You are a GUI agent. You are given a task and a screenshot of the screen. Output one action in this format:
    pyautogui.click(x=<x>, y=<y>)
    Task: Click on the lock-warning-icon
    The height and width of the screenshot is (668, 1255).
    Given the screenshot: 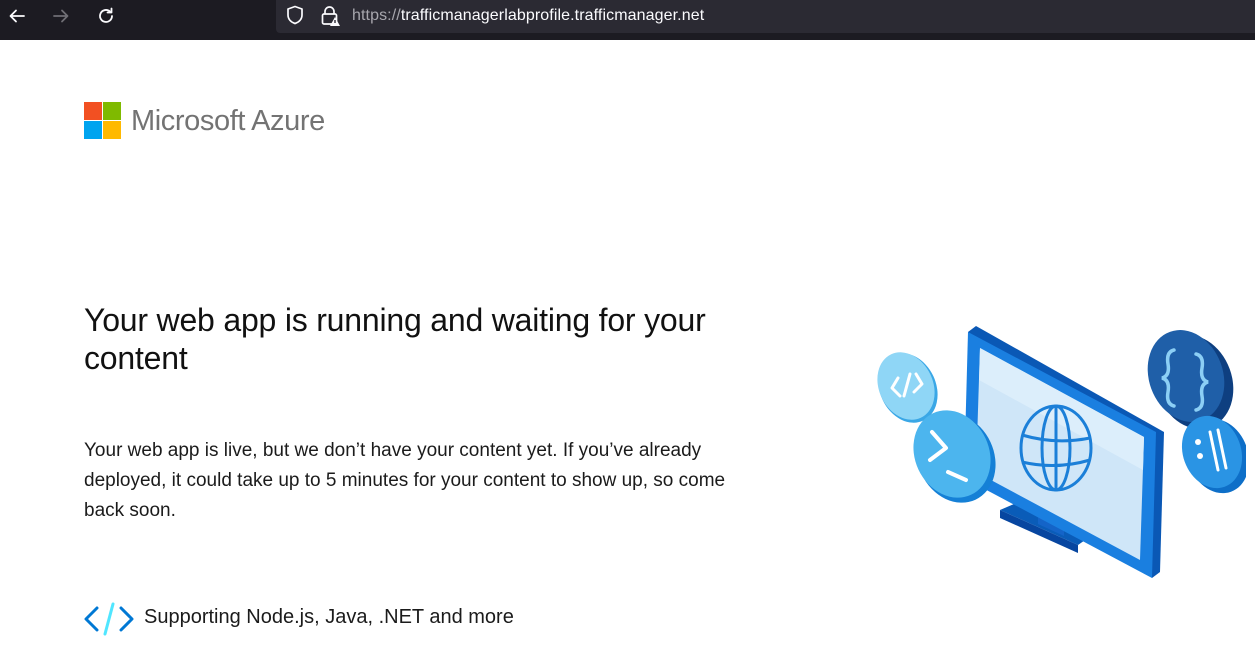 What is the action you would take?
    pyautogui.click(x=330, y=16)
    